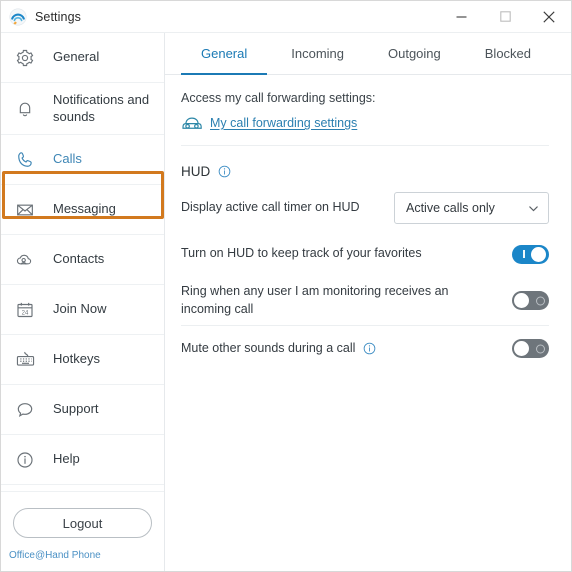 Image resolution: width=572 pixels, height=572 pixels. Describe the element at coordinates (29, 210) in the screenshot. I see `envelope-icon` at that location.